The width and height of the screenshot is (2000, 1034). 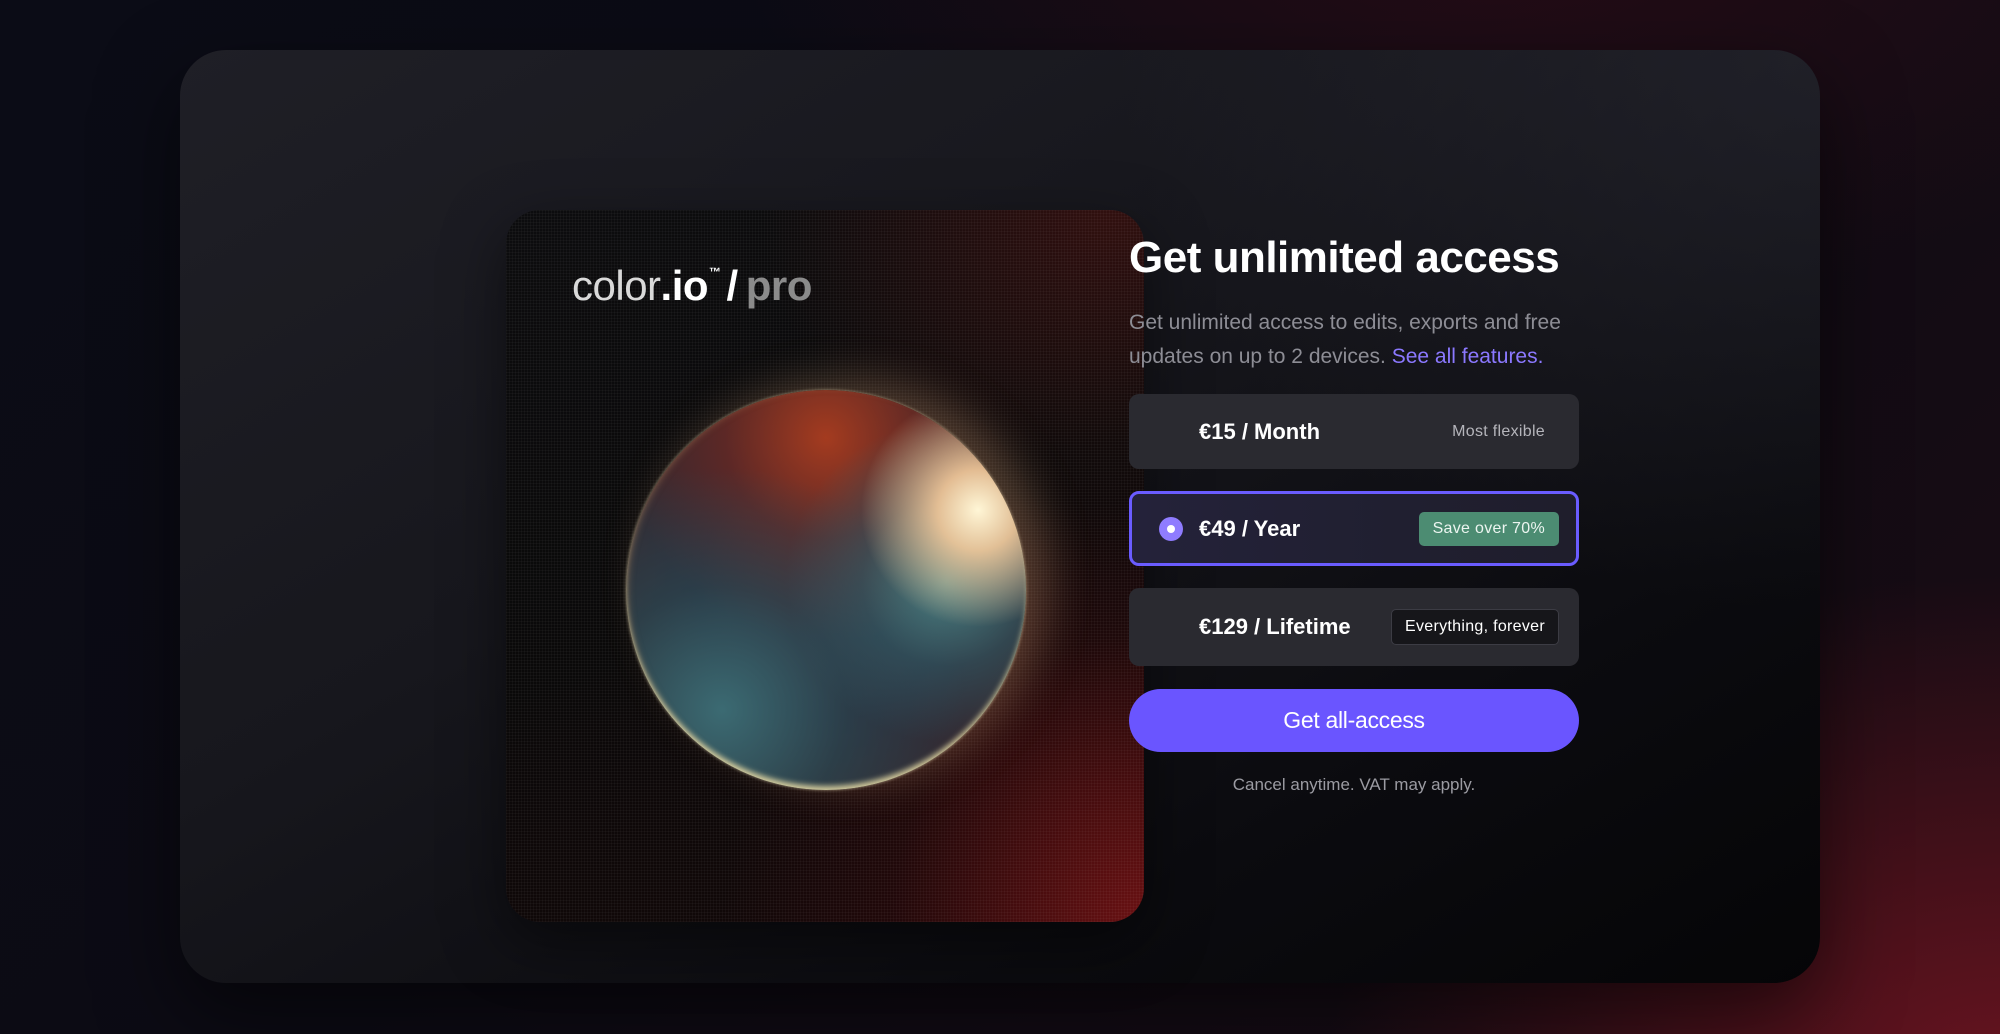 What do you see at coordinates (1475, 627) in the screenshot?
I see `plan-badge: Everything, forever` at bounding box center [1475, 627].